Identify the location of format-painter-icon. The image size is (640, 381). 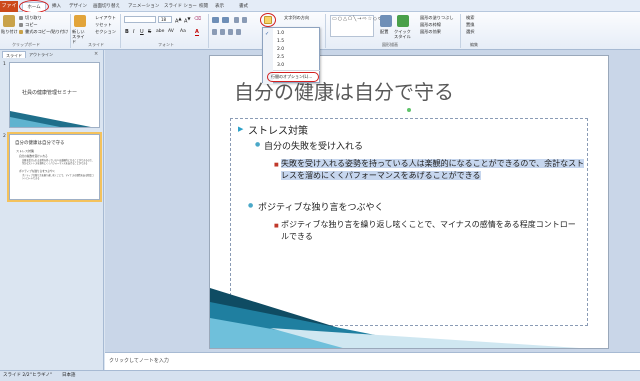
(21, 32).